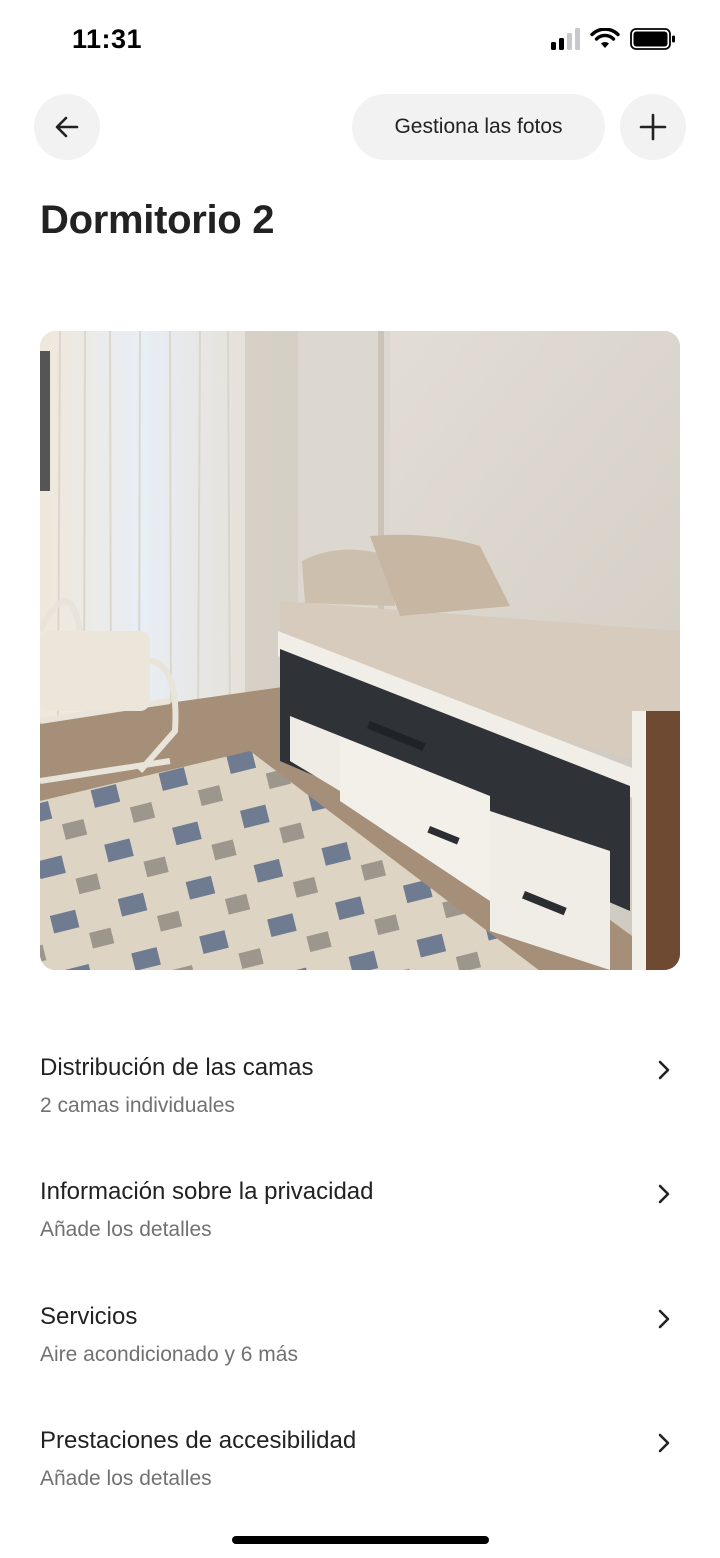  What do you see at coordinates (605, 38) in the screenshot?
I see `wifi-icon` at bounding box center [605, 38].